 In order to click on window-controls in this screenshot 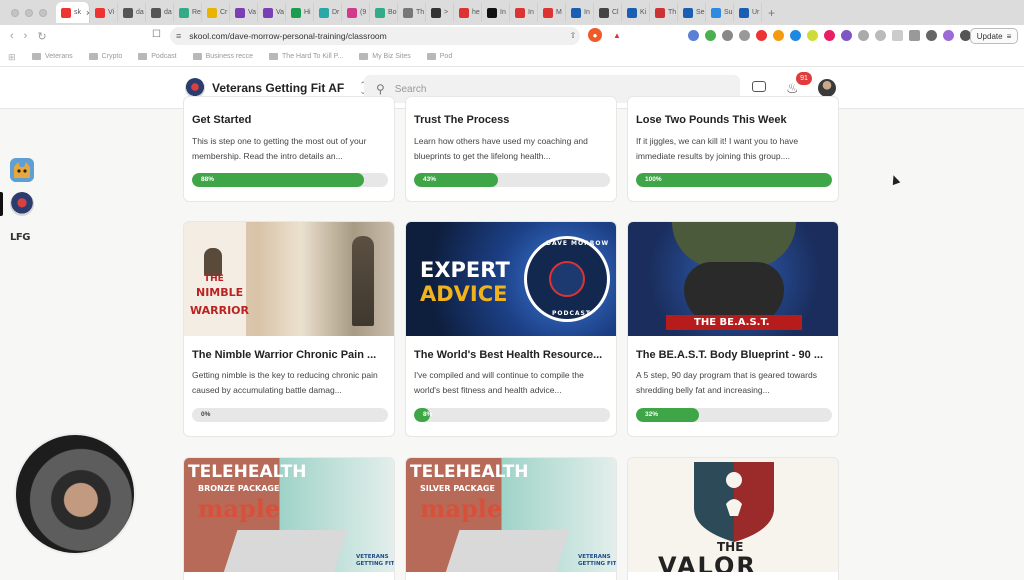, I will do `click(28, 12)`.